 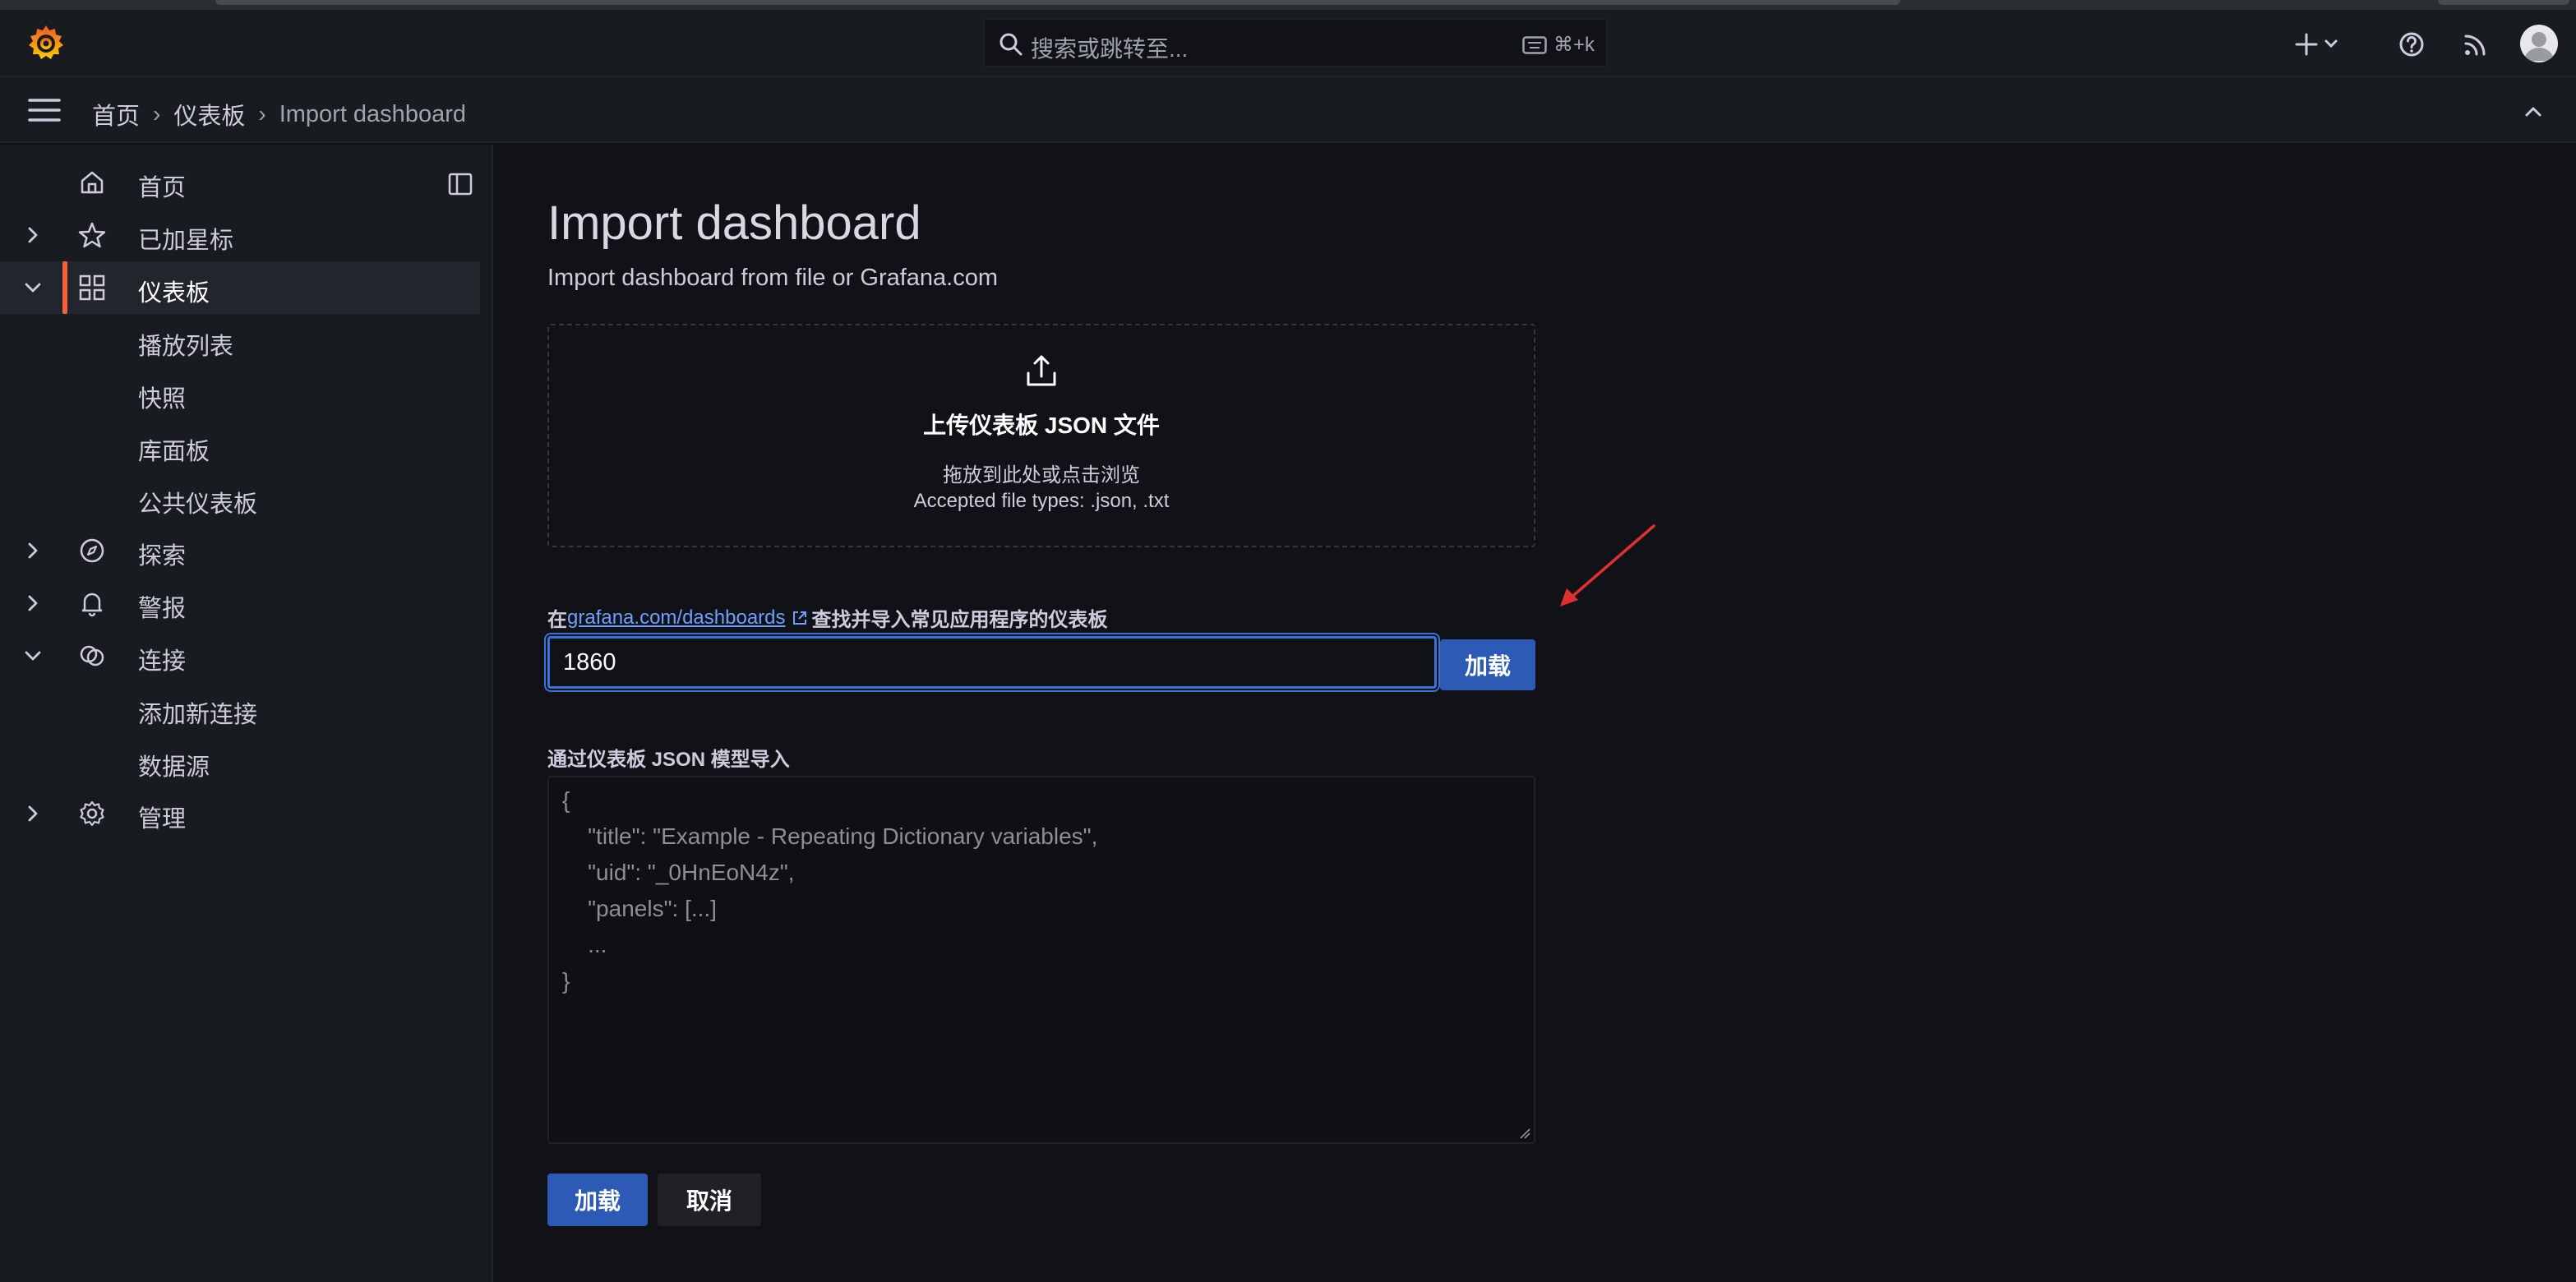 I want to click on sidebar-item-connections: 连接, so click(x=240, y=655).